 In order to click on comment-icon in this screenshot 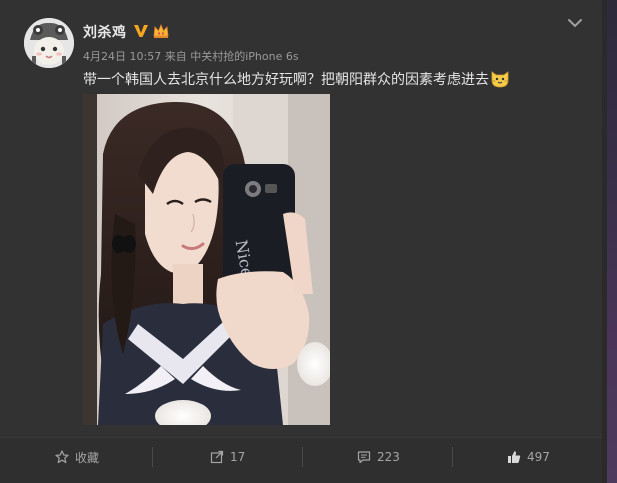, I will do `click(364, 457)`.